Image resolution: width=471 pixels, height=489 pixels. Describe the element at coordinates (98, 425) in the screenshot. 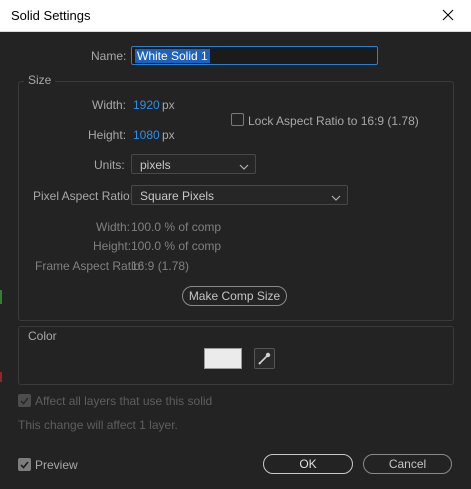

I see `change-note: This change will affect 1 layer.` at that location.